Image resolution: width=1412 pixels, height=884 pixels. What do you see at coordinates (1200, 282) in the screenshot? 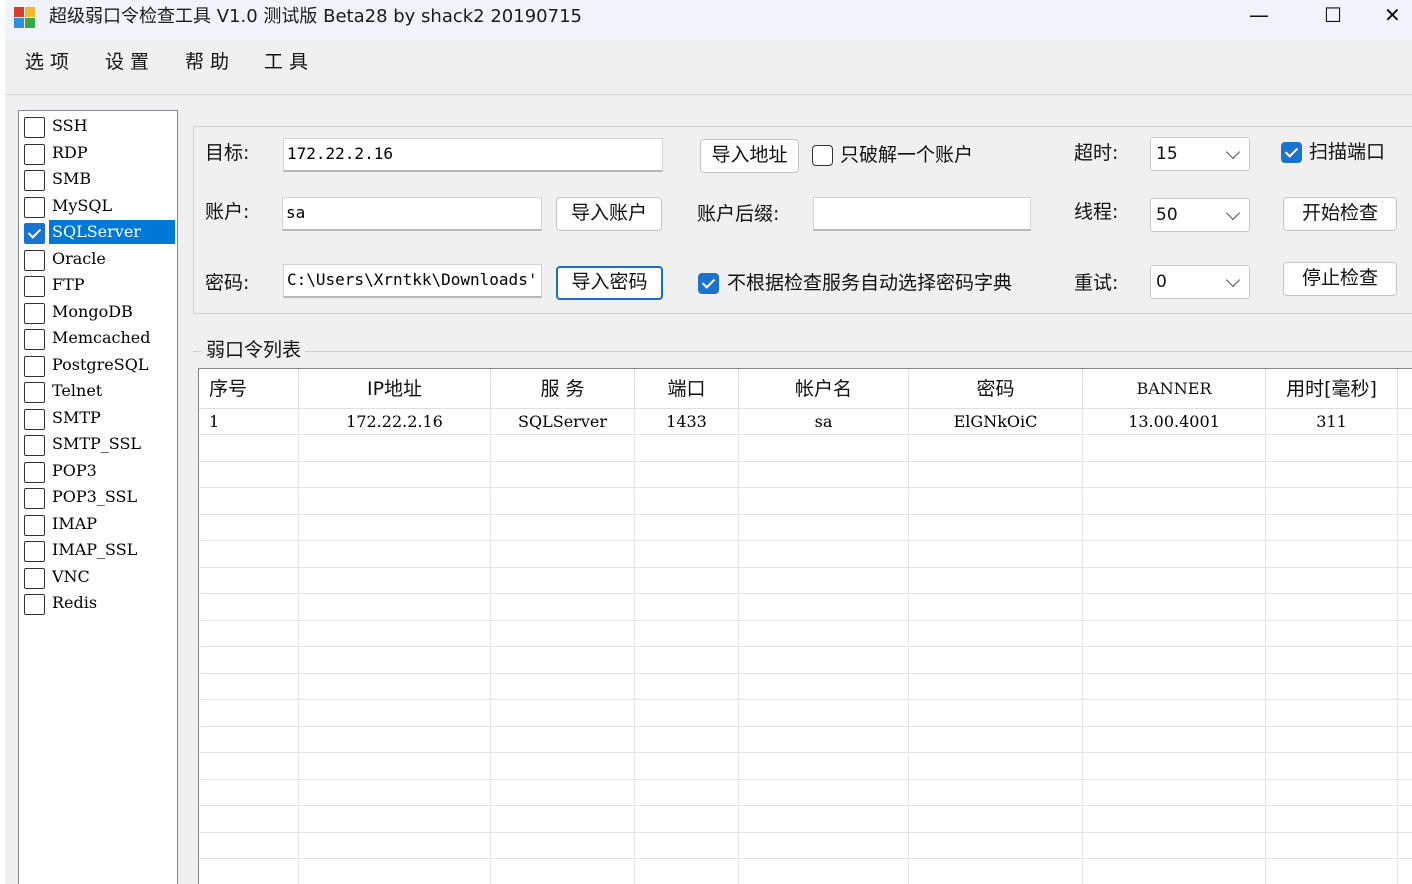
I see `retry-combo: 0` at bounding box center [1200, 282].